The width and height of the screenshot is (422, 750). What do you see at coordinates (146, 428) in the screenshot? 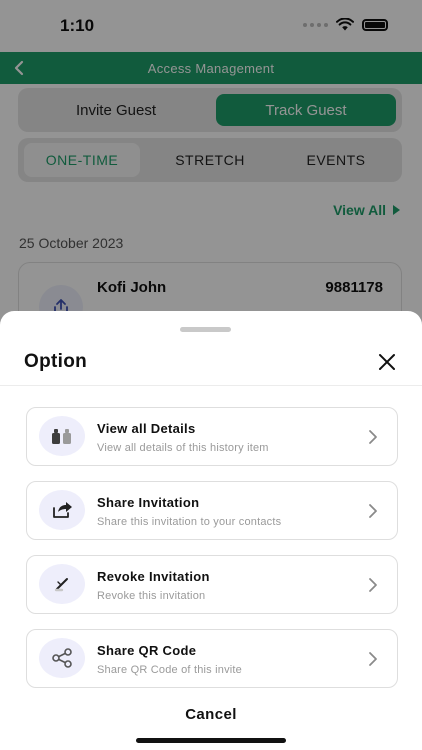
I see `option-title: View all Details` at bounding box center [146, 428].